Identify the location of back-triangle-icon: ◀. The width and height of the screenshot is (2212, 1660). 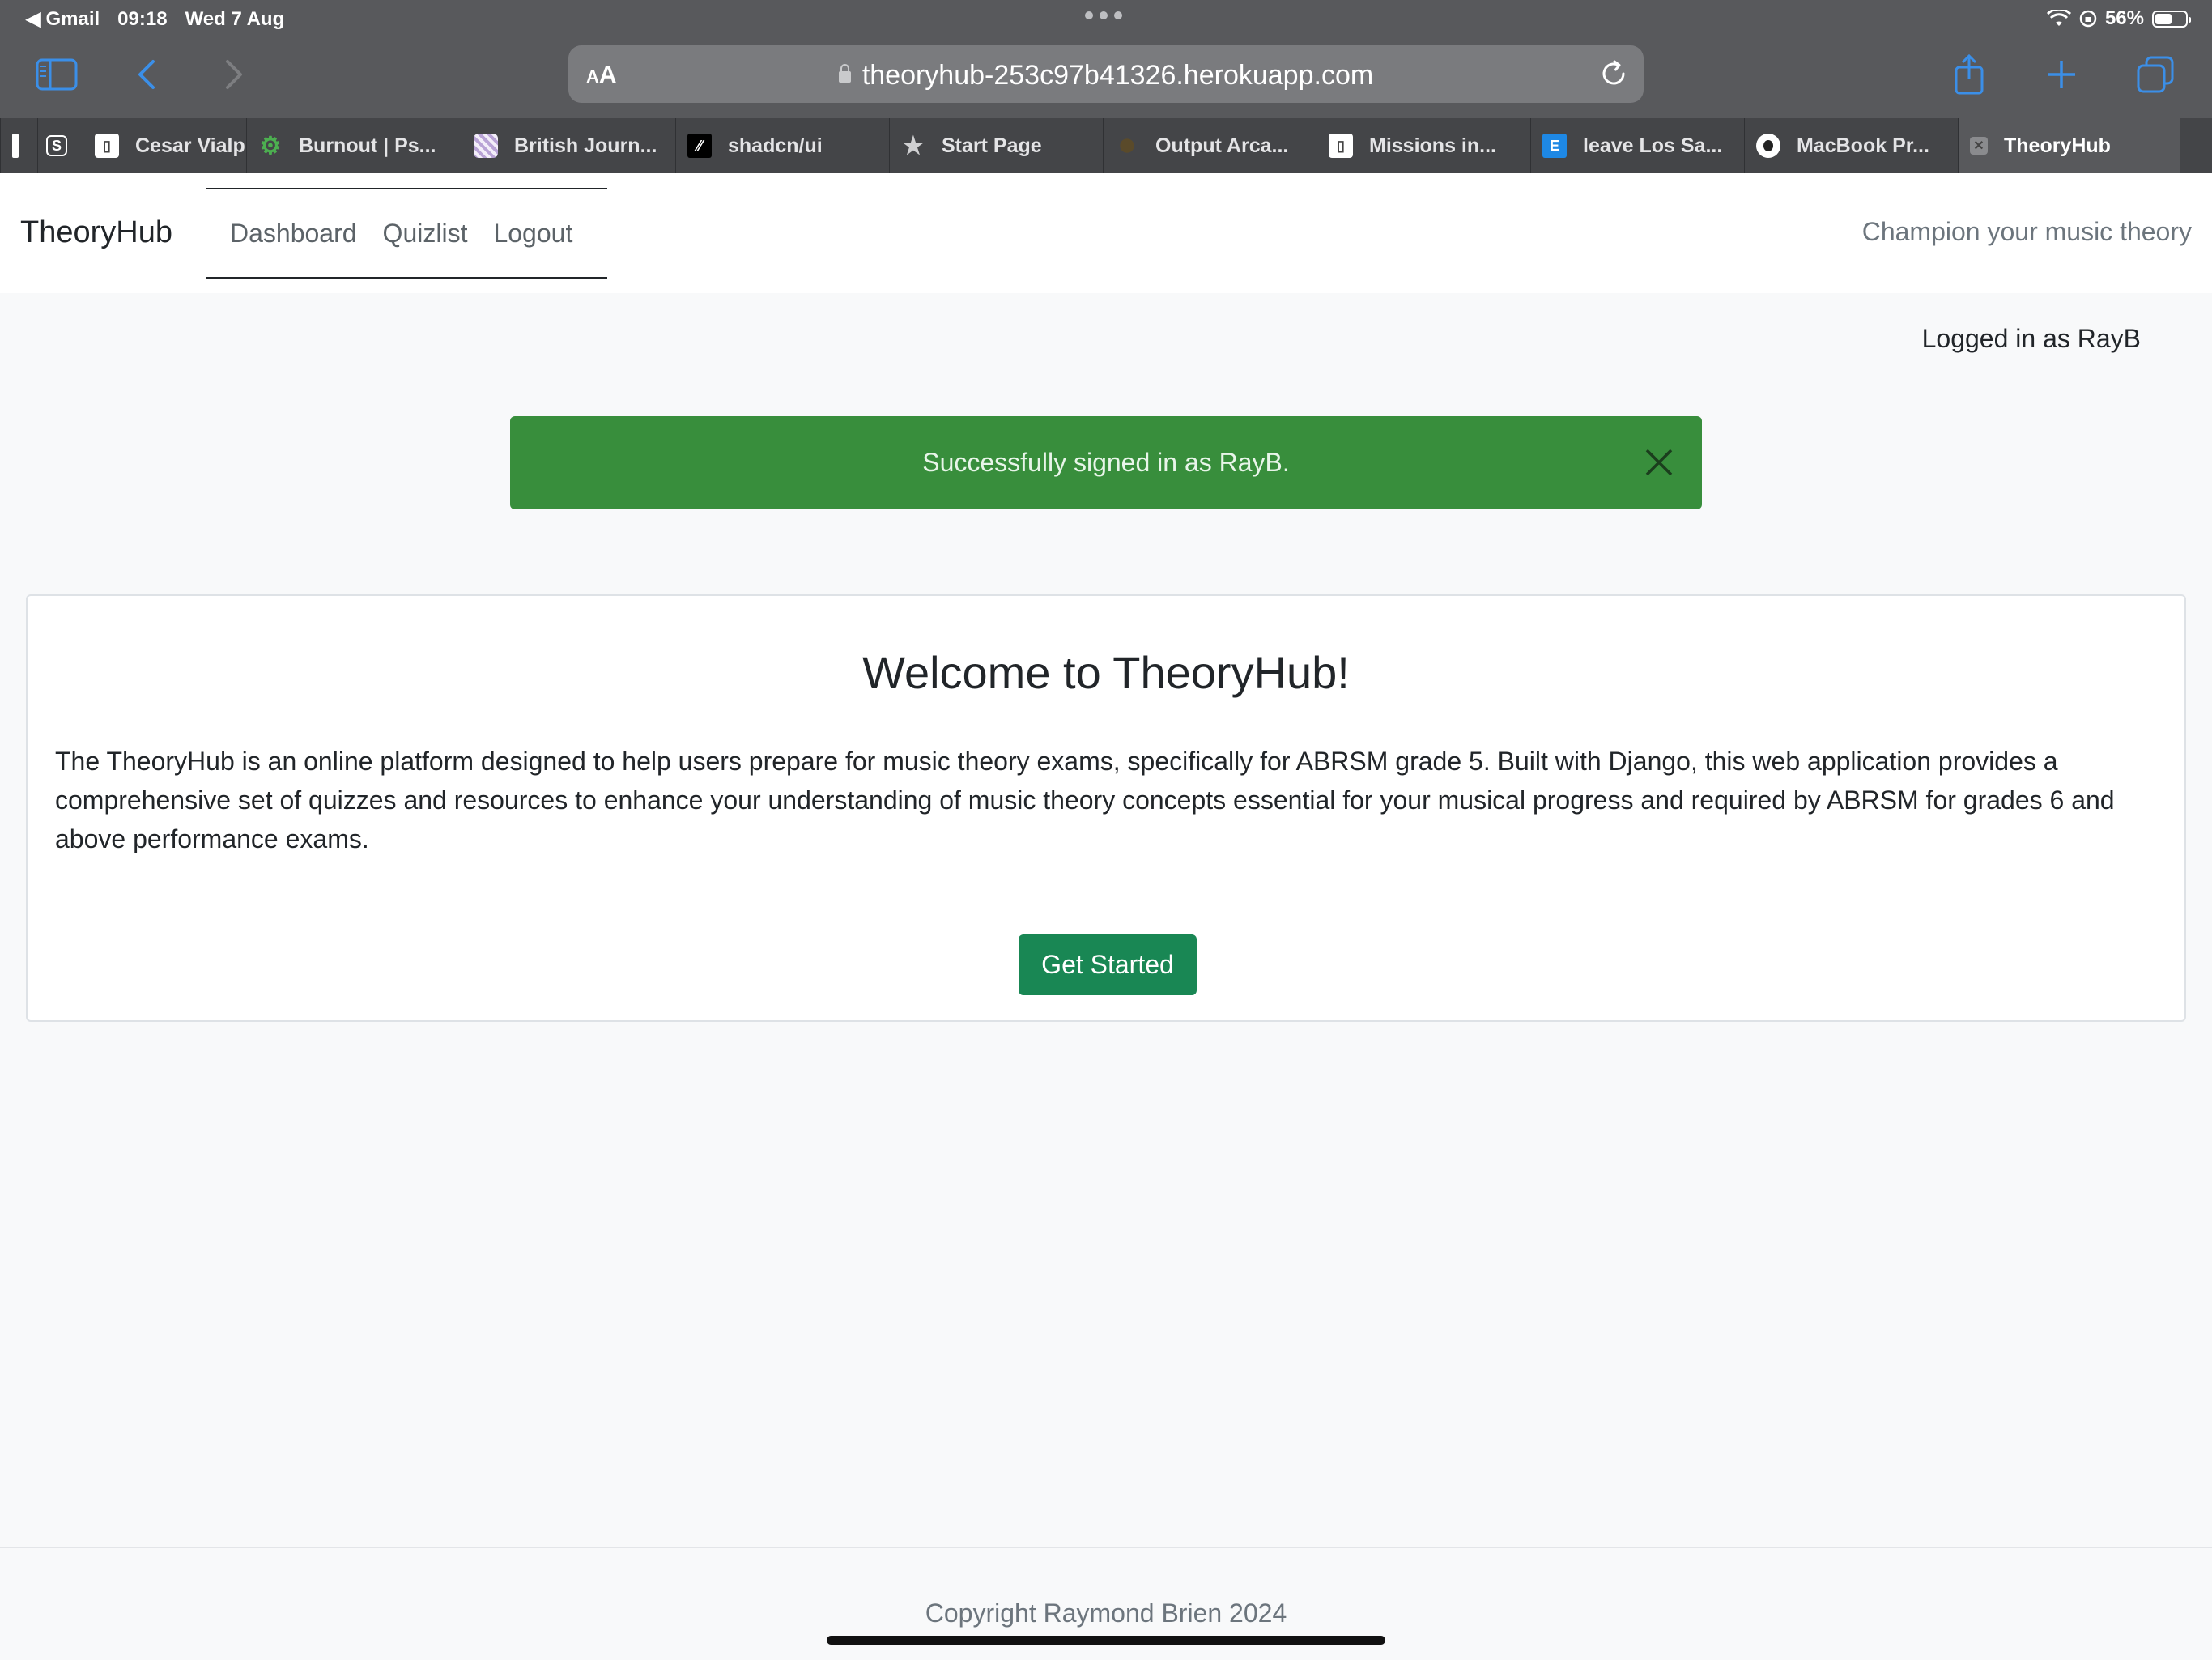
(33, 19).